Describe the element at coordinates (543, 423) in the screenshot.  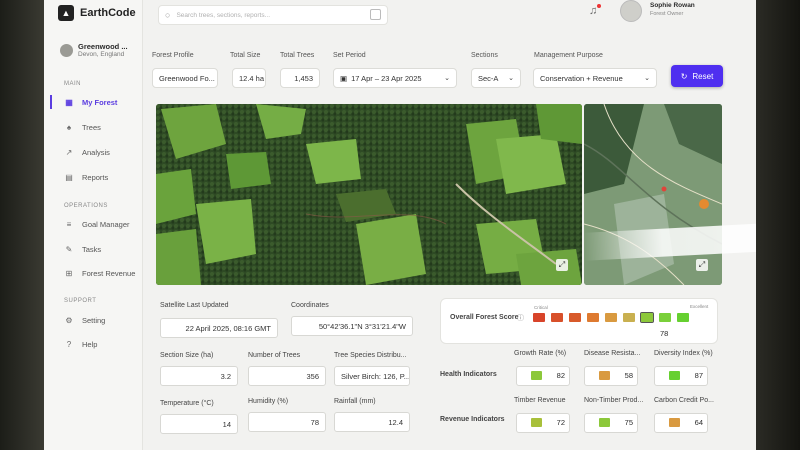
I see `timber-revenue-indicator: 72` at that location.